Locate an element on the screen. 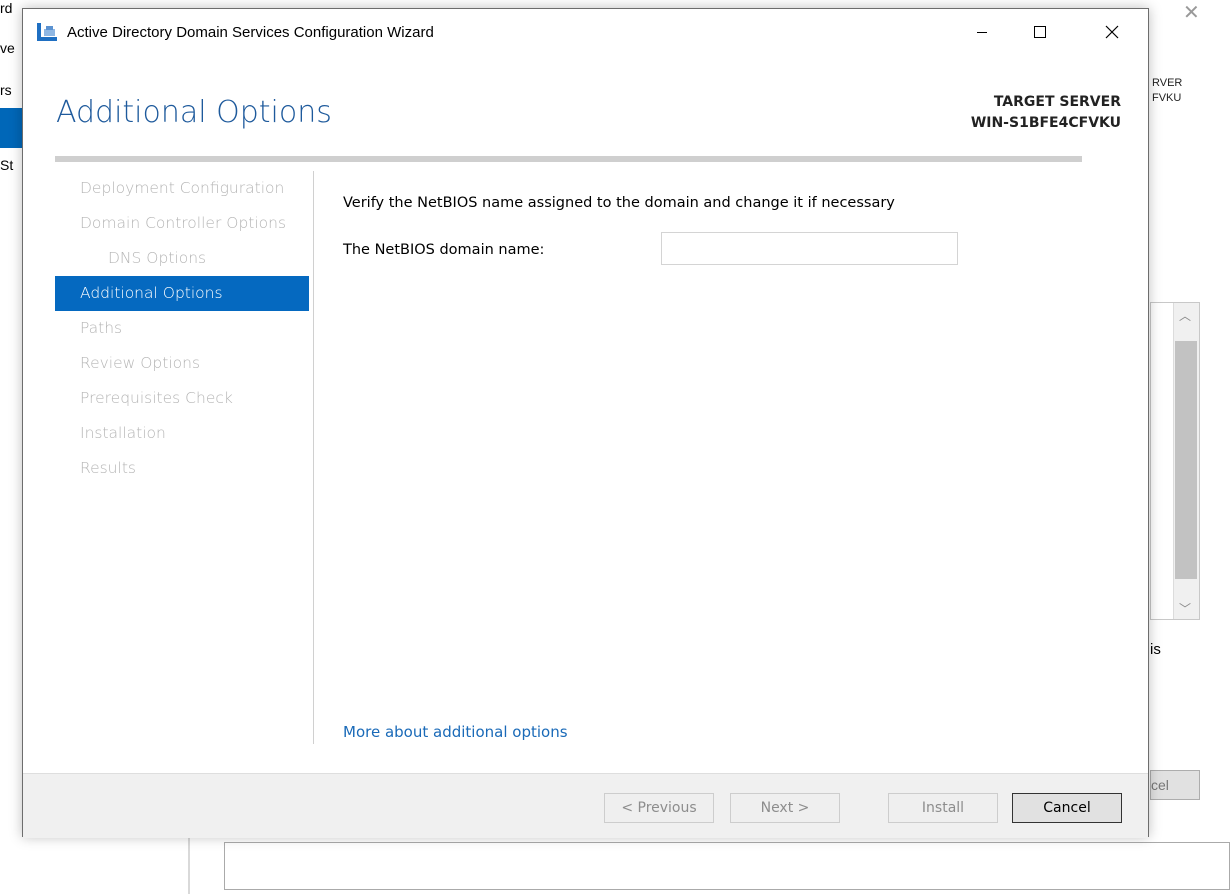 This screenshot has width=1230, height=894. nav-item-deployment-configuration: Deployment Configuration is located at coordinates (182, 188).